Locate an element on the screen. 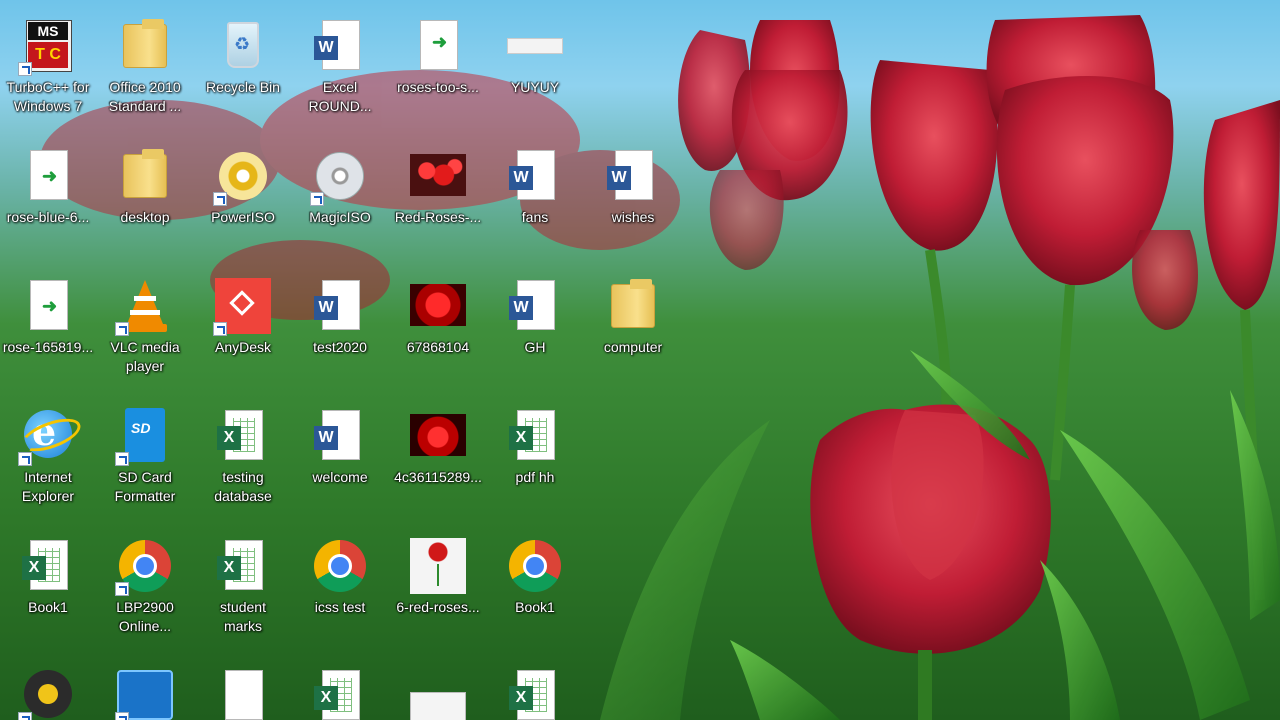  desktop-icon-book1-chrome: Book1 is located at coordinates (535, 577).